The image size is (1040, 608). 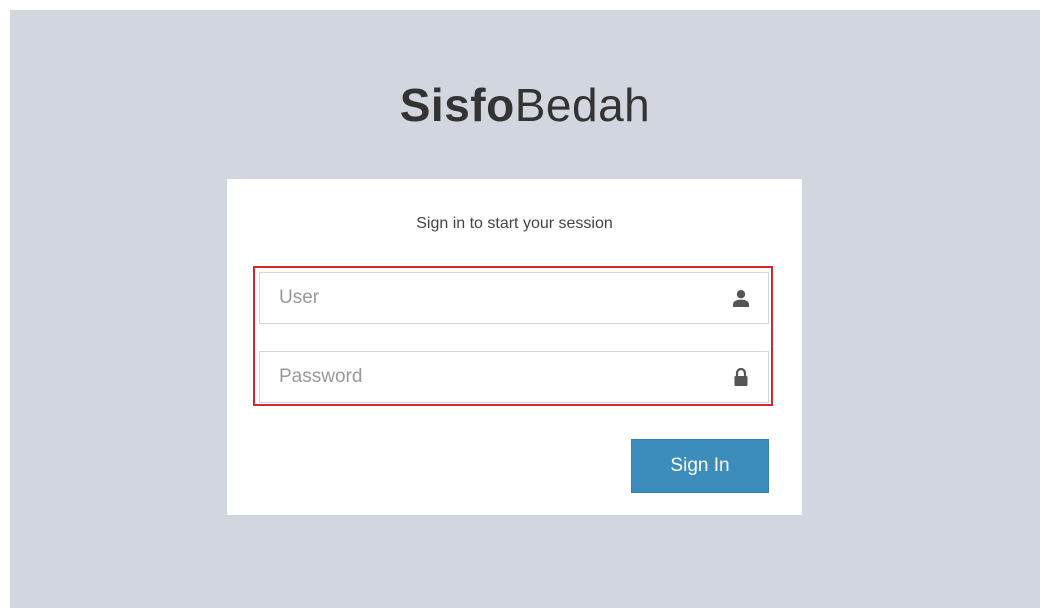 I want to click on user-field, so click(x=514, y=298).